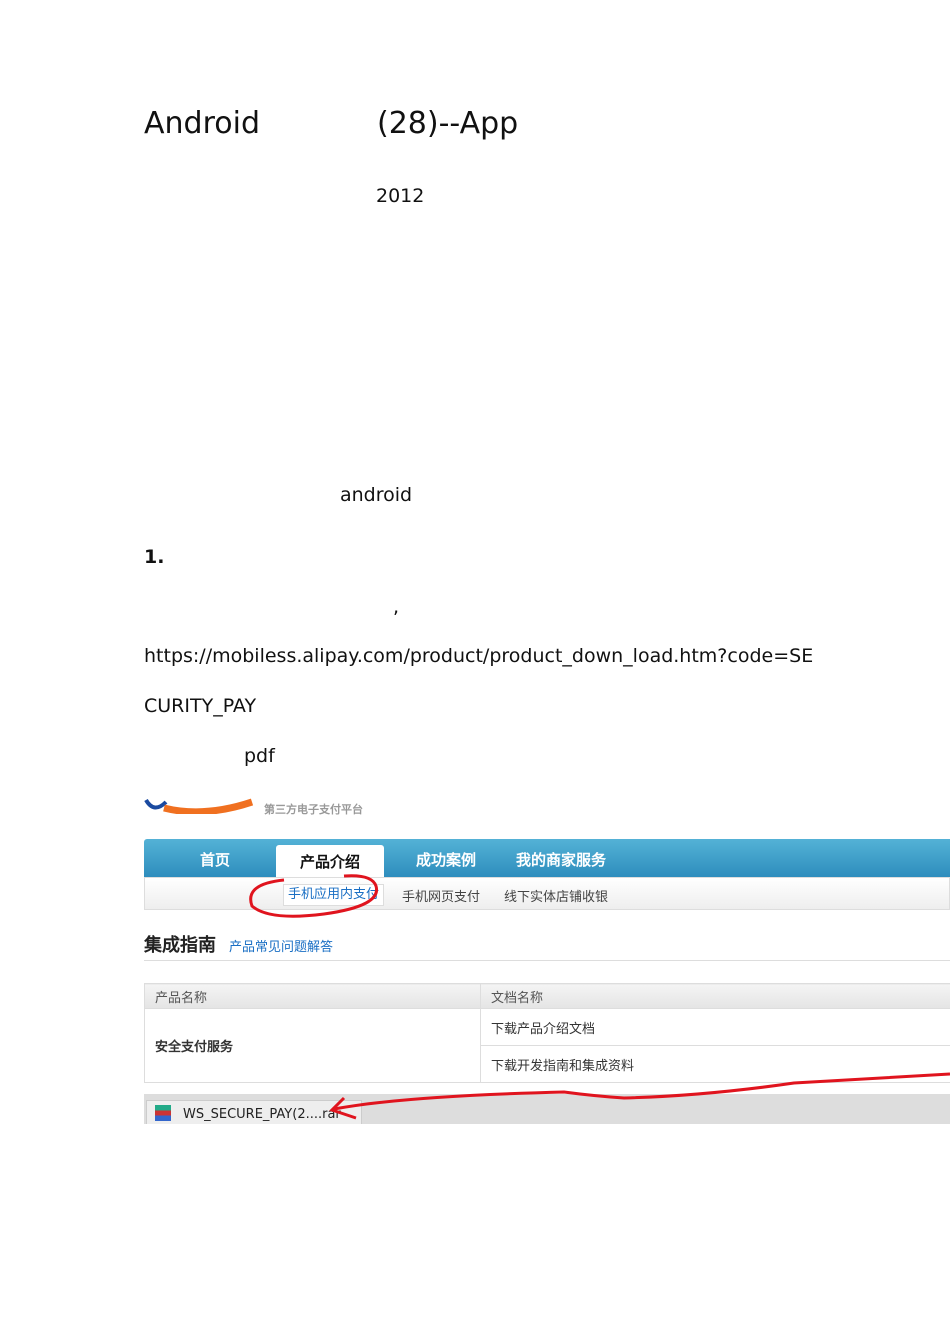 The height and width of the screenshot is (1344, 950). What do you see at coordinates (448, 123) in the screenshot?
I see `title-right: (28)--App` at bounding box center [448, 123].